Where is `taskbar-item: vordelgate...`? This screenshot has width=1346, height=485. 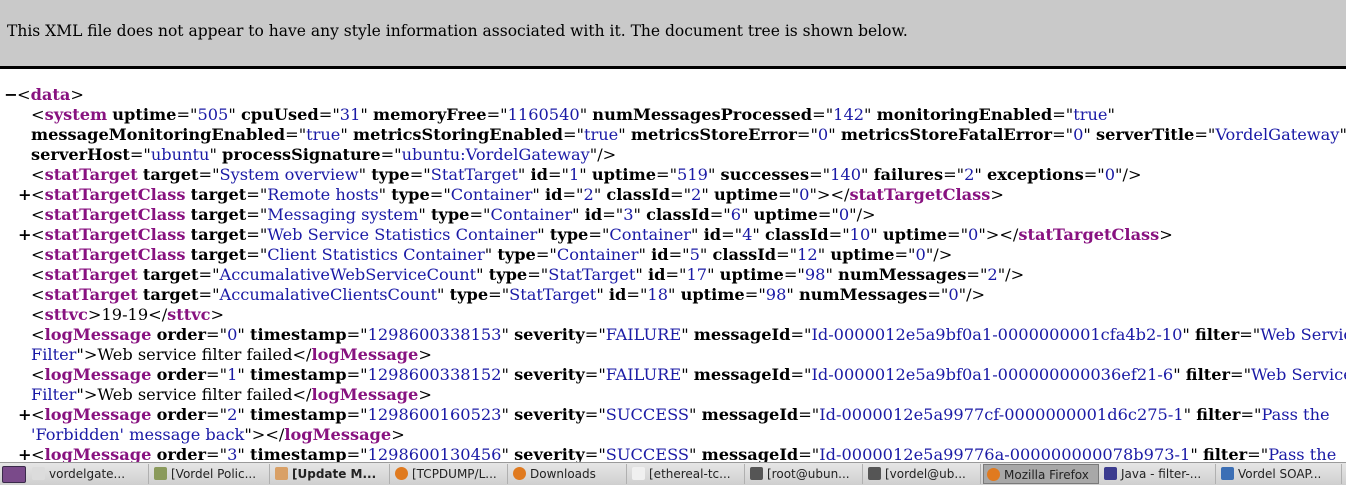
taskbar-item: vordelgate... is located at coordinates (89, 474).